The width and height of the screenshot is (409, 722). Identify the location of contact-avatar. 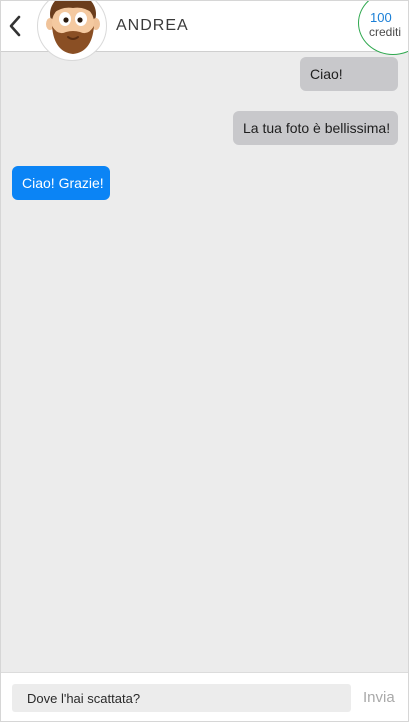
(72, 31).